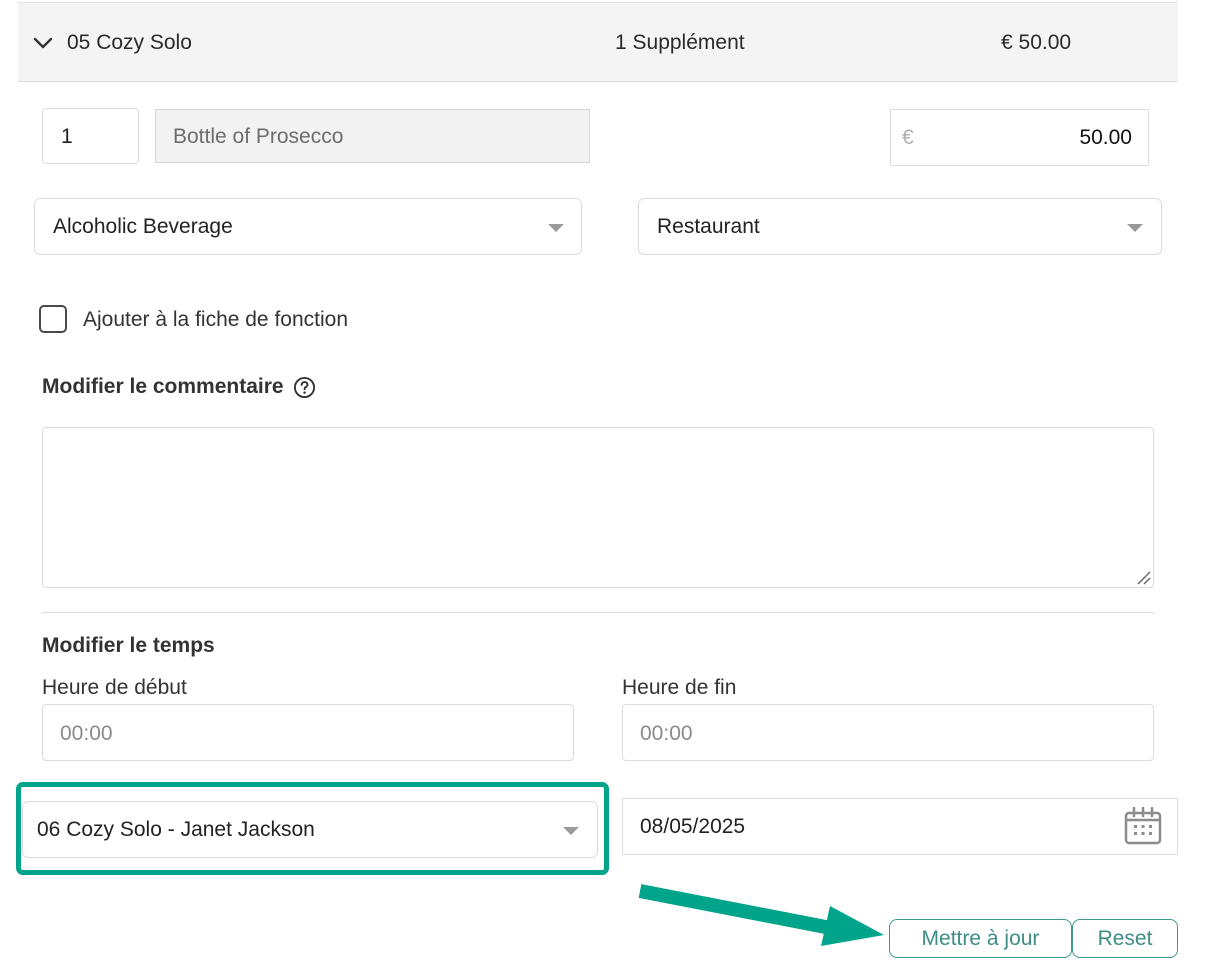 This screenshot has height=980, width=1230. Describe the element at coordinates (1143, 577) in the screenshot. I see `resize-handle-icon` at that location.